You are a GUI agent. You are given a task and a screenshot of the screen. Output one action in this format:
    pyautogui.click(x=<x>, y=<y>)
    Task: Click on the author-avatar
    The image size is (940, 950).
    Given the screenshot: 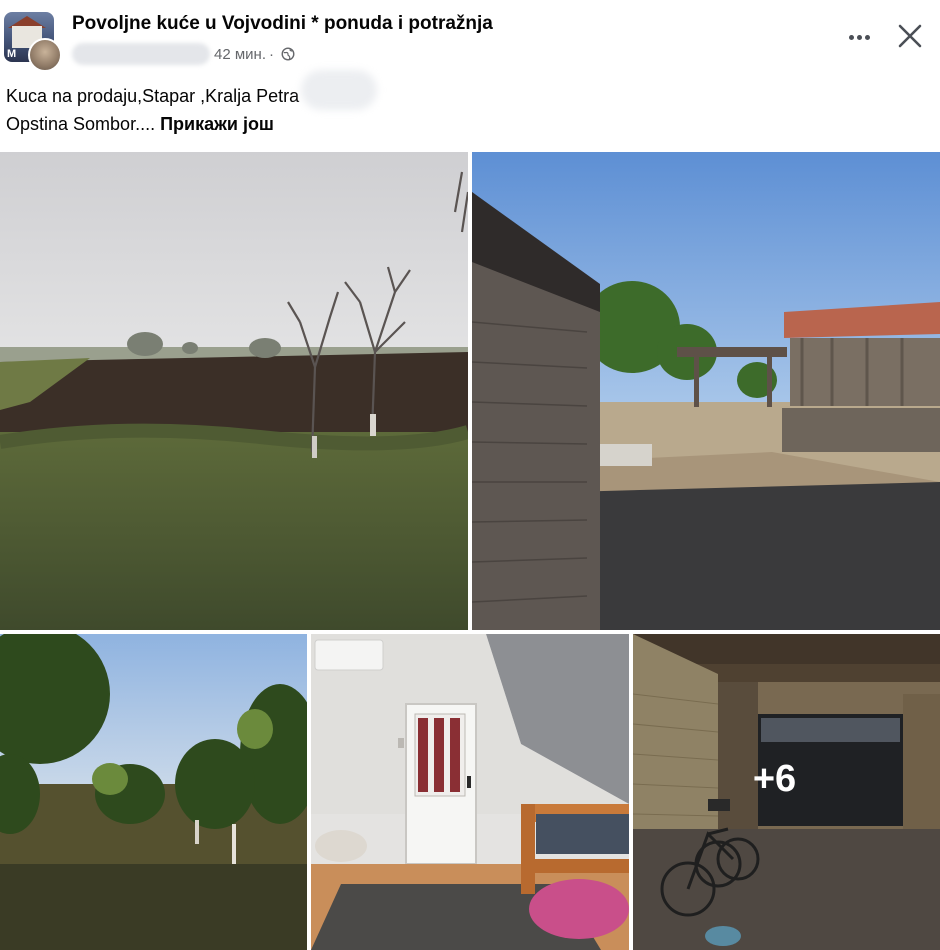 What is the action you would take?
    pyautogui.click(x=45, y=55)
    